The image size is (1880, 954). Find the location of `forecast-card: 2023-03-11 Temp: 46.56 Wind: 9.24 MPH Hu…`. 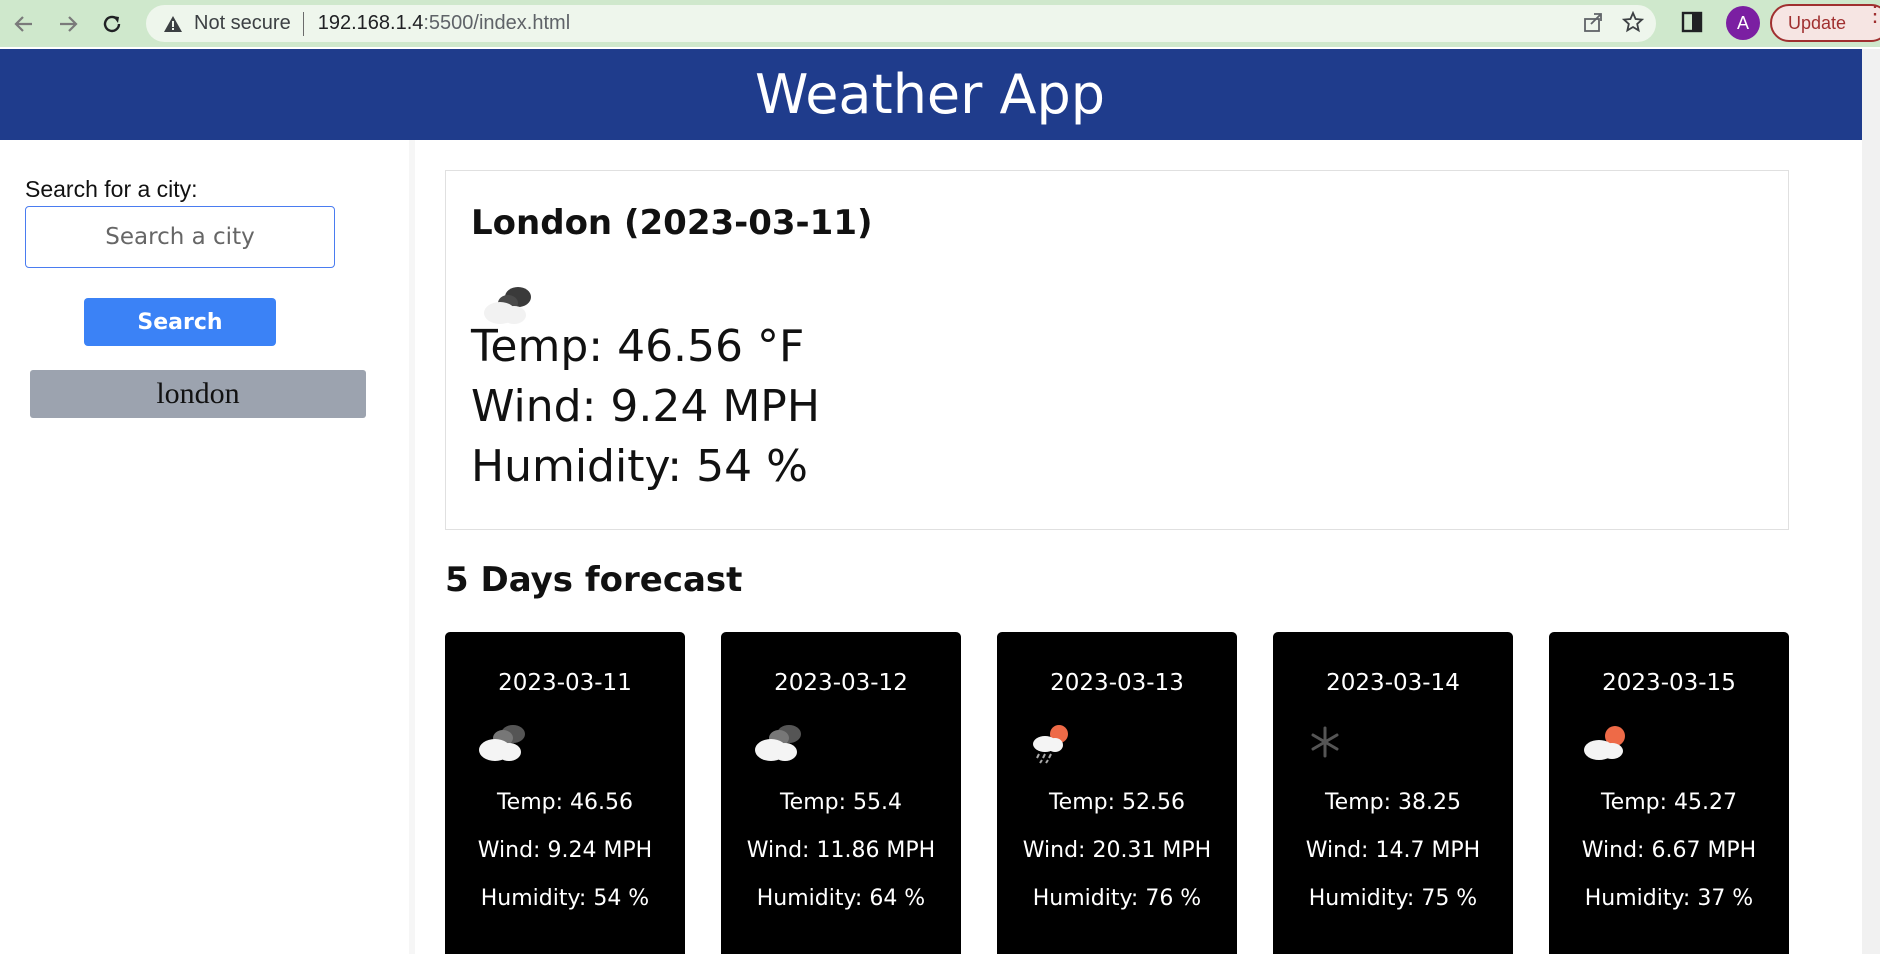

forecast-card: 2023-03-11 Temp: 46.56 Wind: 9.24 MPH Hu… is located at coordinates (565, 793).